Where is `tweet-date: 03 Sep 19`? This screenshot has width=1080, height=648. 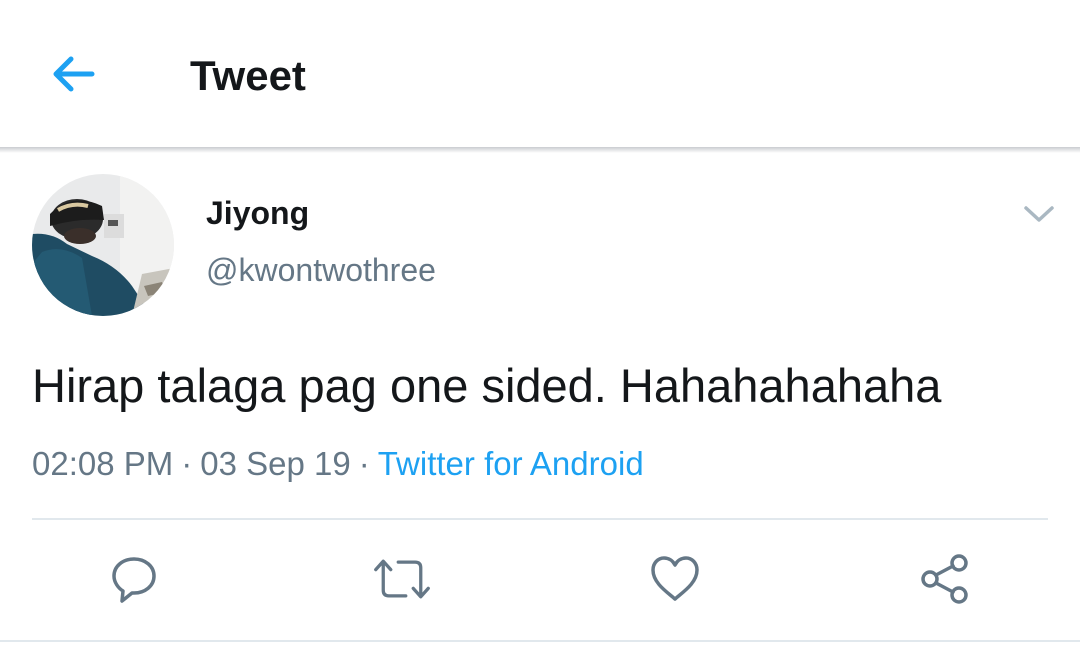 tweet-date: 03 Sep 19 is located at coordinates (275, 463).